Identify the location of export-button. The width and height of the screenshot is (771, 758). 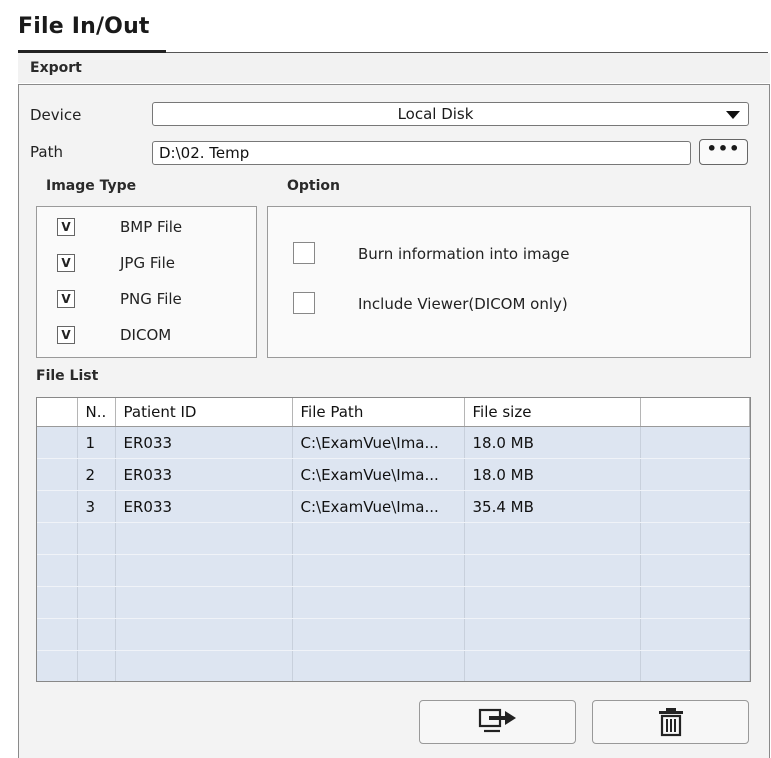
(497, 722).